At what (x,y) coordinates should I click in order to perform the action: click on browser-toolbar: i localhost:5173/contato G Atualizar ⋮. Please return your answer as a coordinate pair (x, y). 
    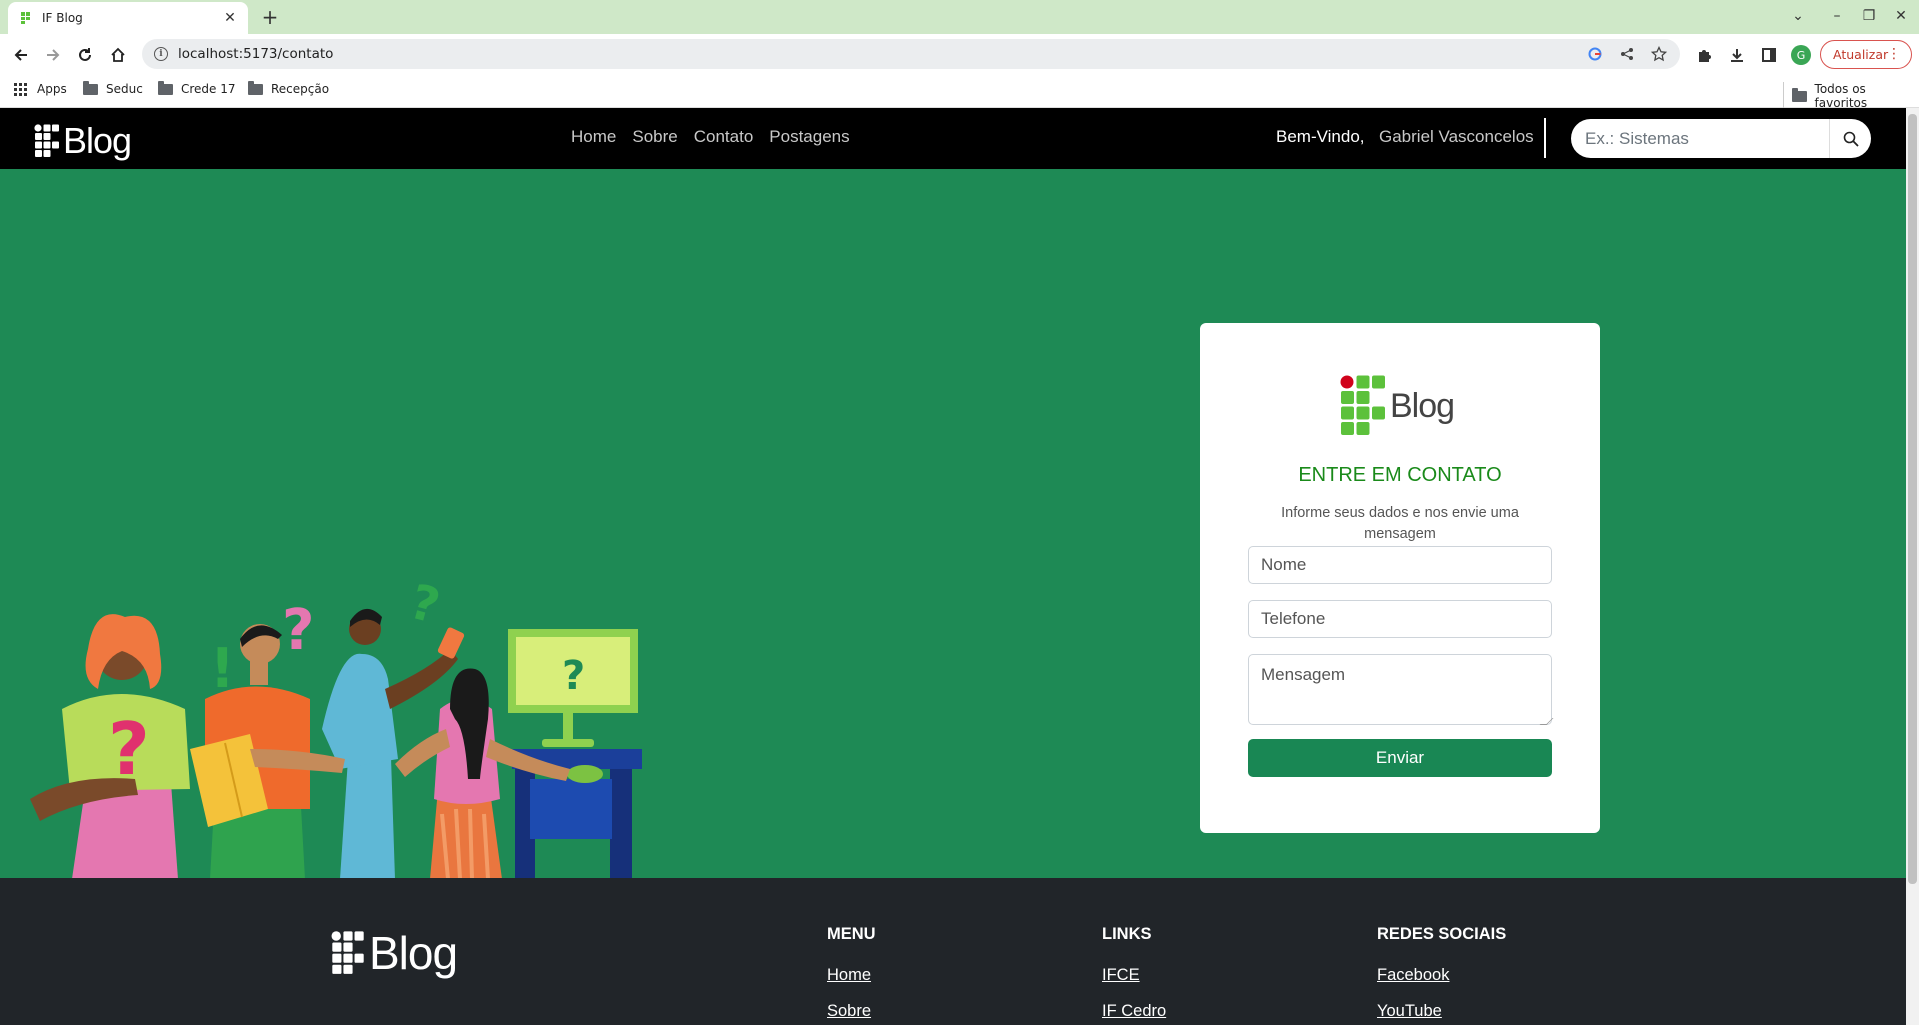
    Looking at the image, I should click on (959, 54).